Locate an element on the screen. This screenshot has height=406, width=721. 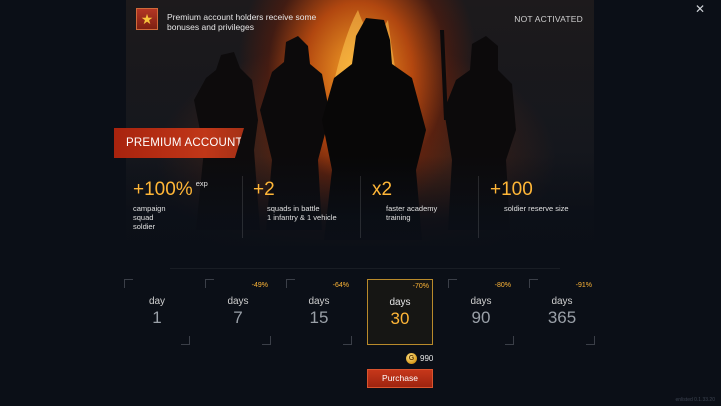
star-icon: ★ is located at coordinates (147, 19).